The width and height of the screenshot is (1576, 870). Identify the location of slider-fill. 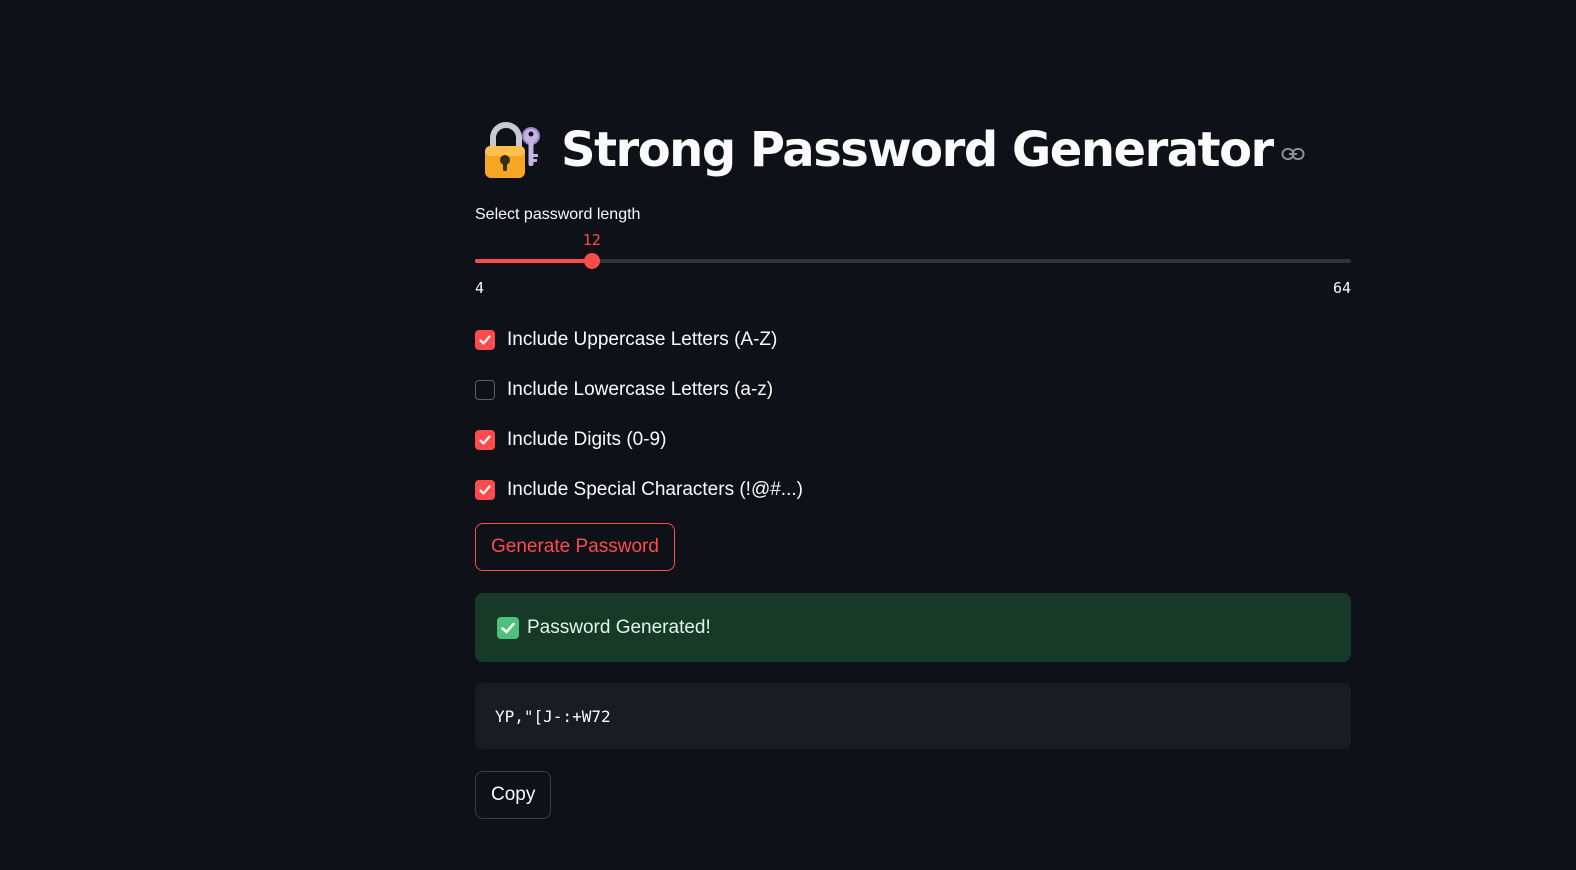
(533, 261).